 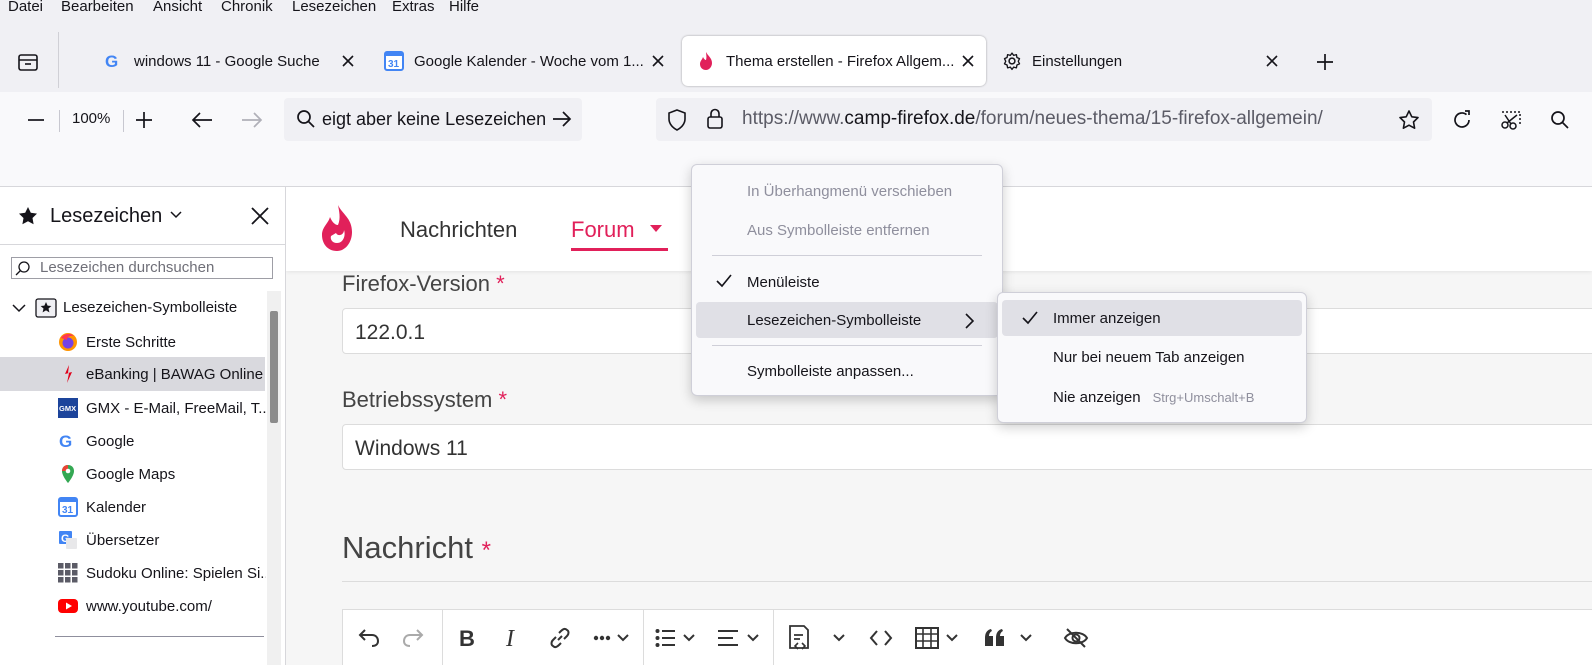 What do you see at coordinates (413, 637) in the screenshot?
I see `redo-icon` at bounding box center [413, 637].